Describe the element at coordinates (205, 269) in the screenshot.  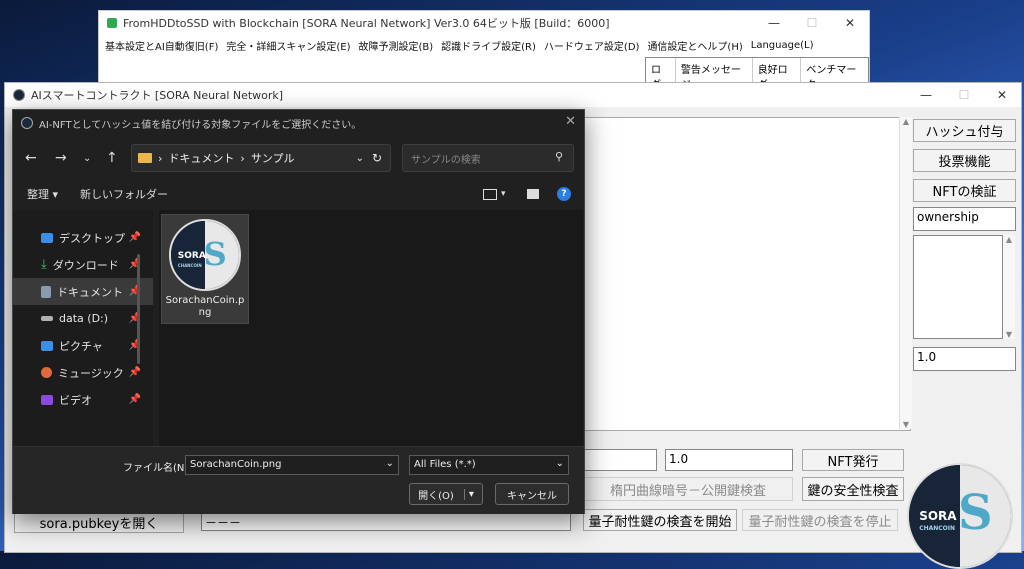
I see `file-item-sorachancoin: SORA CHANCOIN S SorachanCoin.png` at that location.